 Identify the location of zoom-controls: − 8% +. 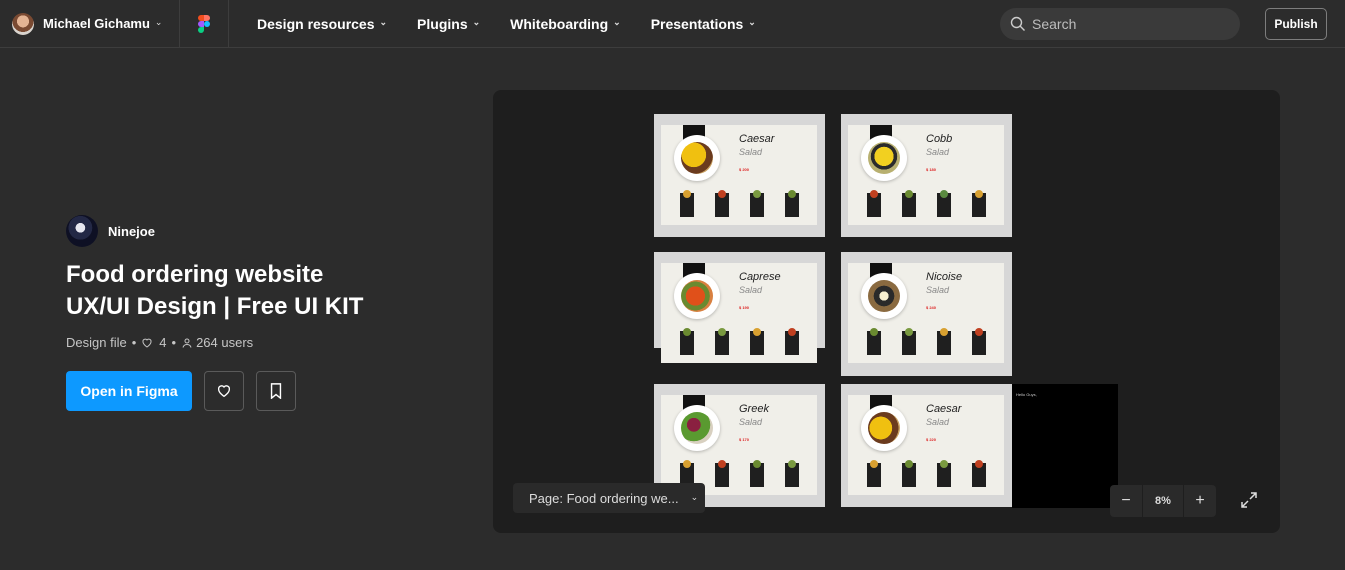
(1163, 501).